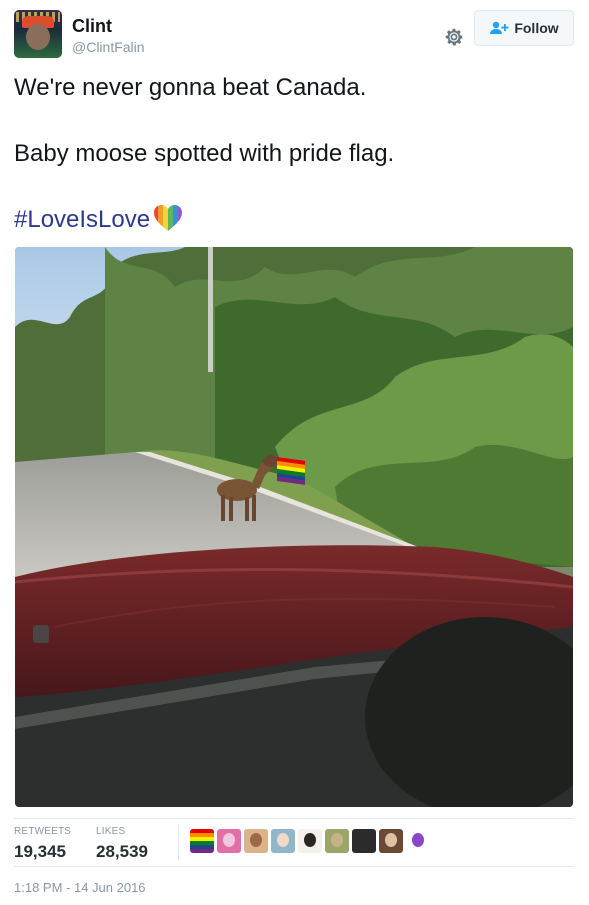  I want to click on stats-divider-top, so click(294, 818).